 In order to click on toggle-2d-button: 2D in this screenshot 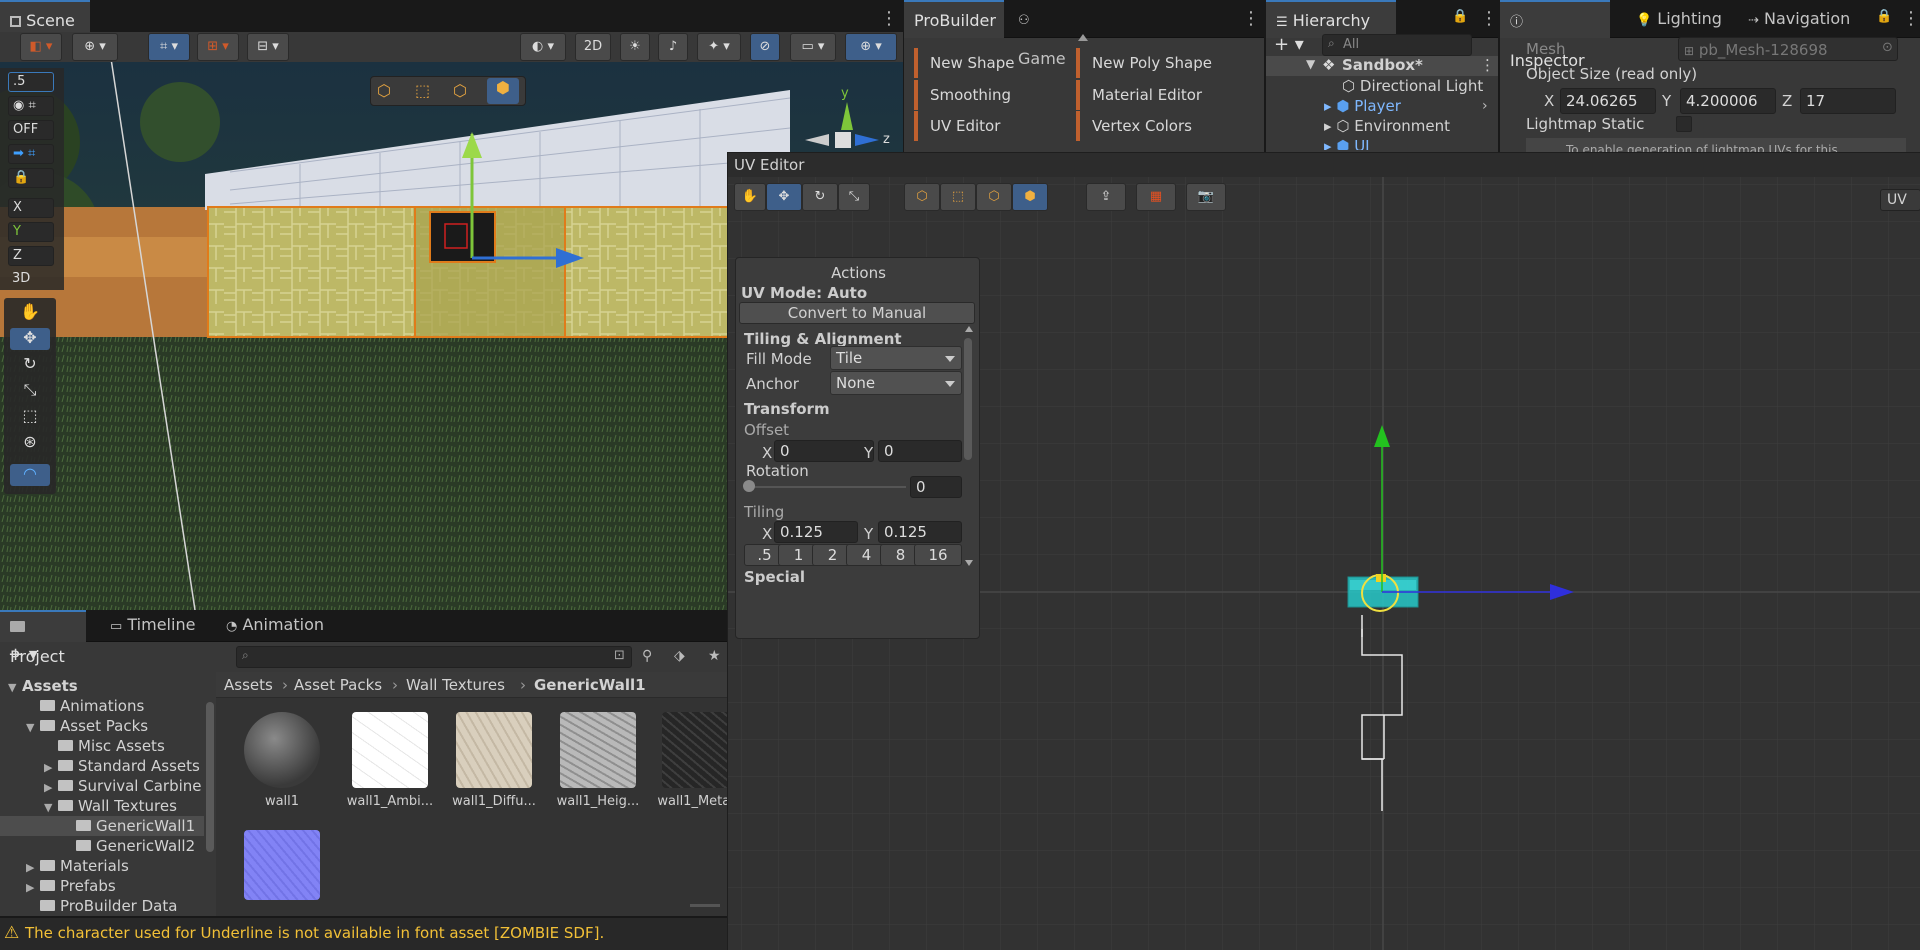, I will do `click(593, 47)`.